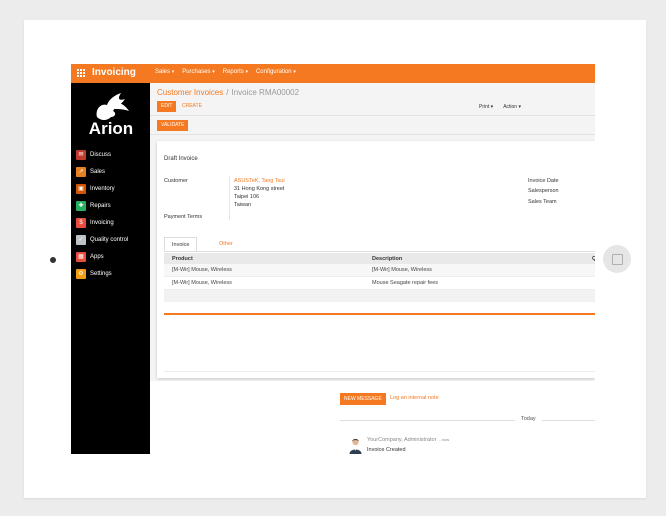  I want to click on address-line: Taipei 106, so click(247, 197).